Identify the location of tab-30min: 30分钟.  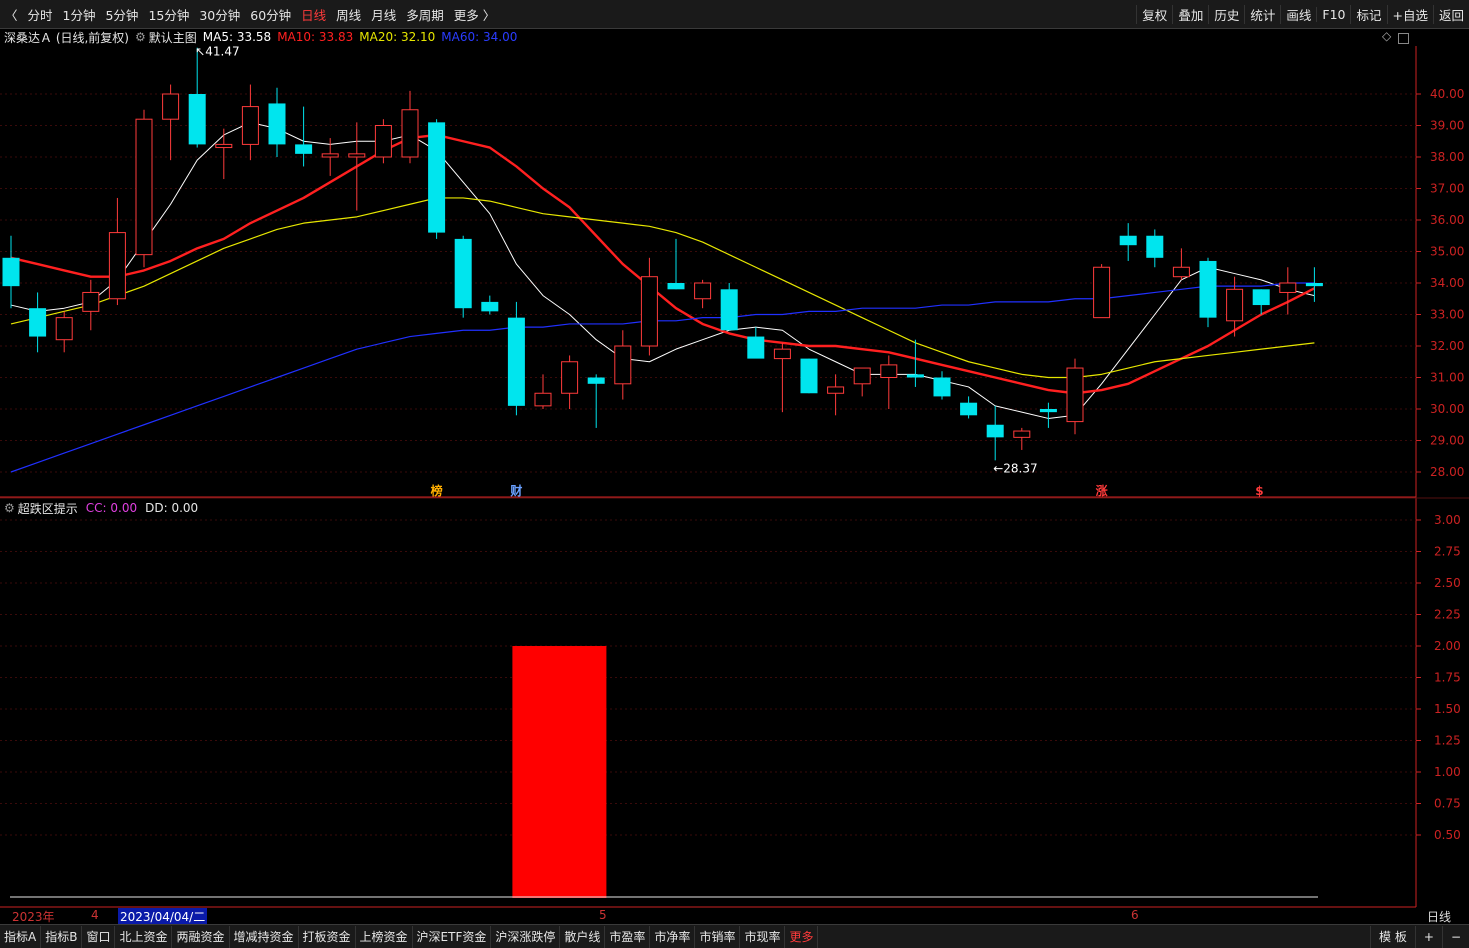
(219, 14).